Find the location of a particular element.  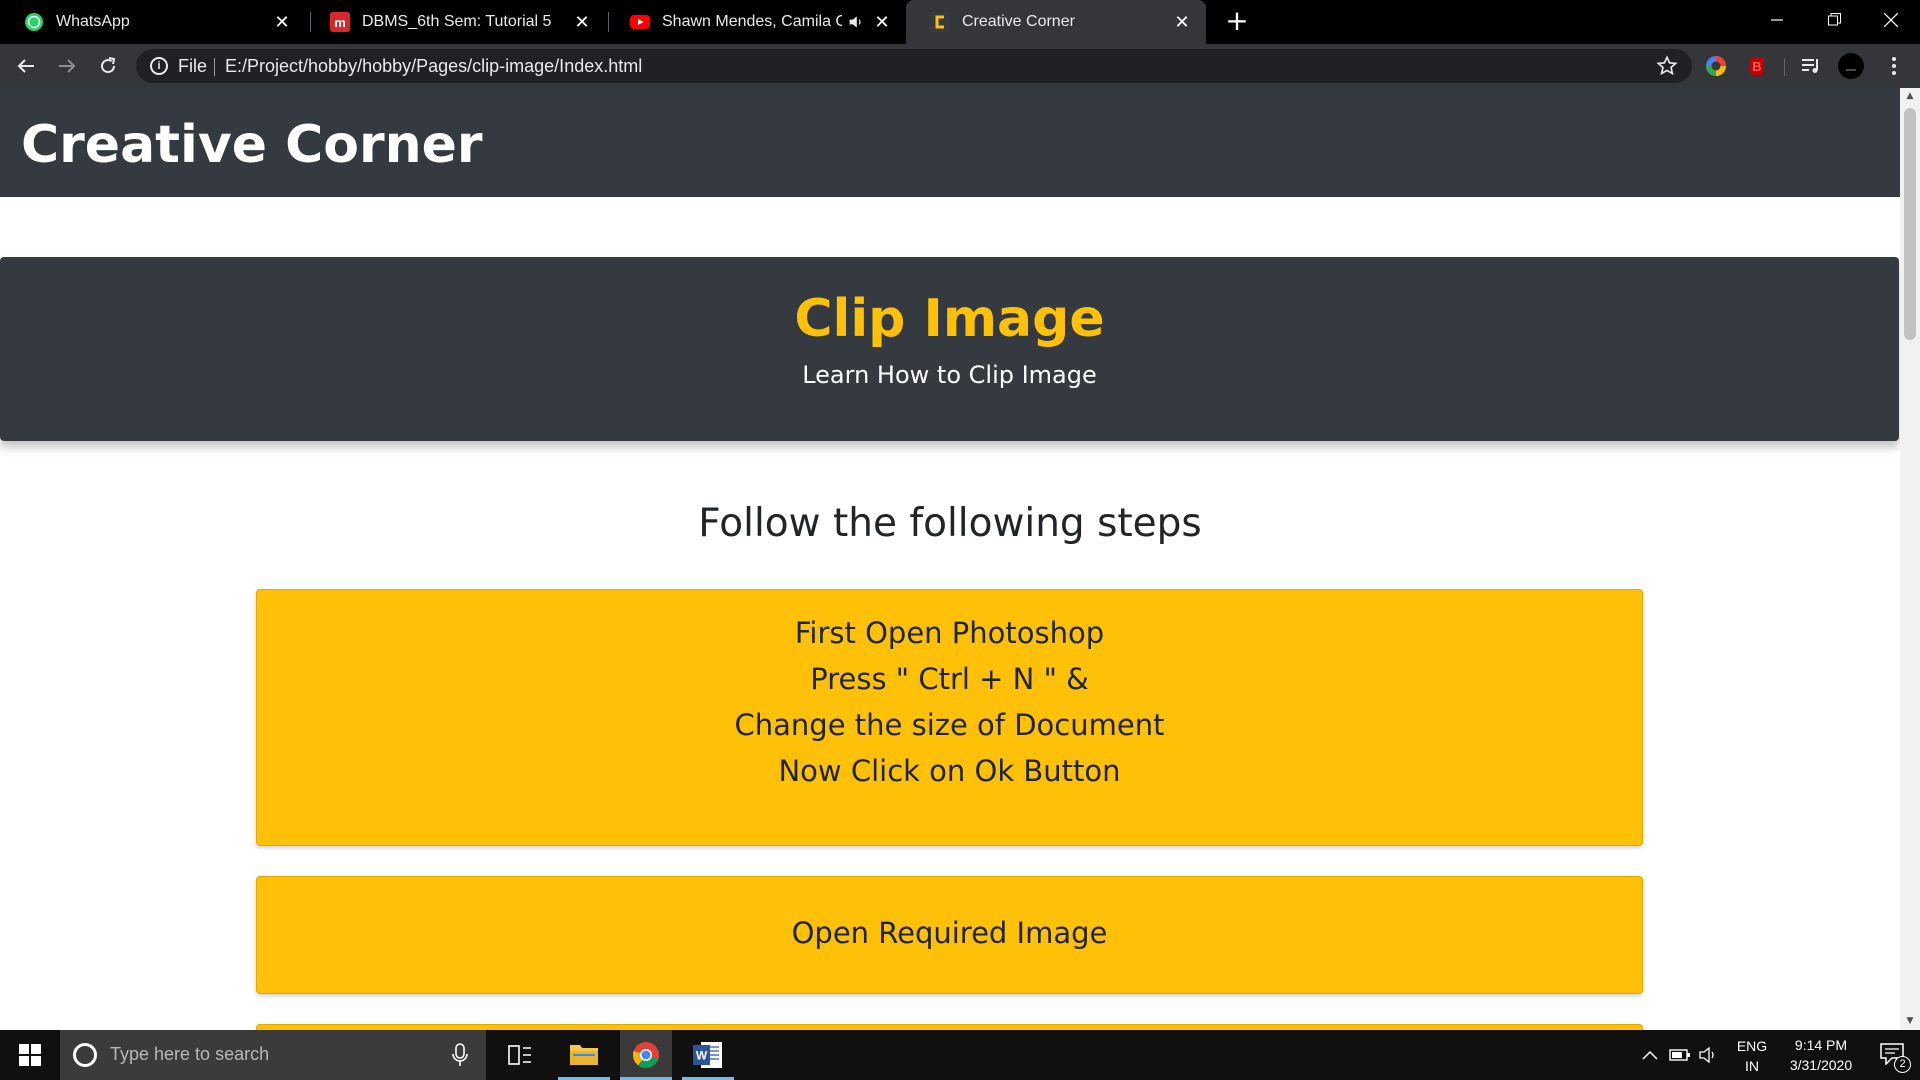

tab-youtube: Shawn Mendes, Camila Cabe ✕ is located at coordinates (756, 22).